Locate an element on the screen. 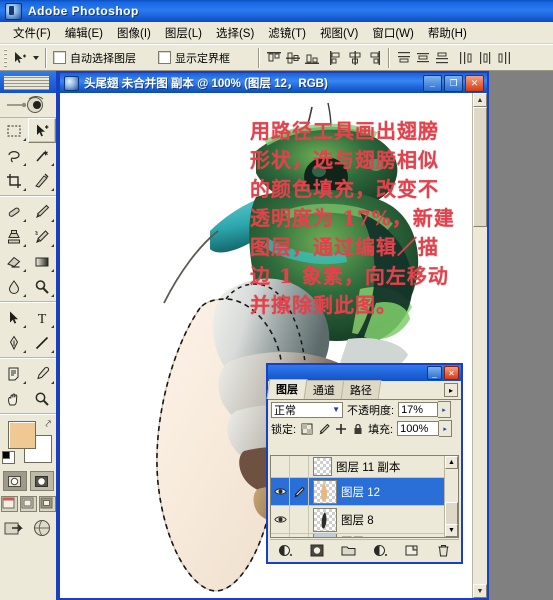  fill-input: 100% is located at coordinates (418, 428).